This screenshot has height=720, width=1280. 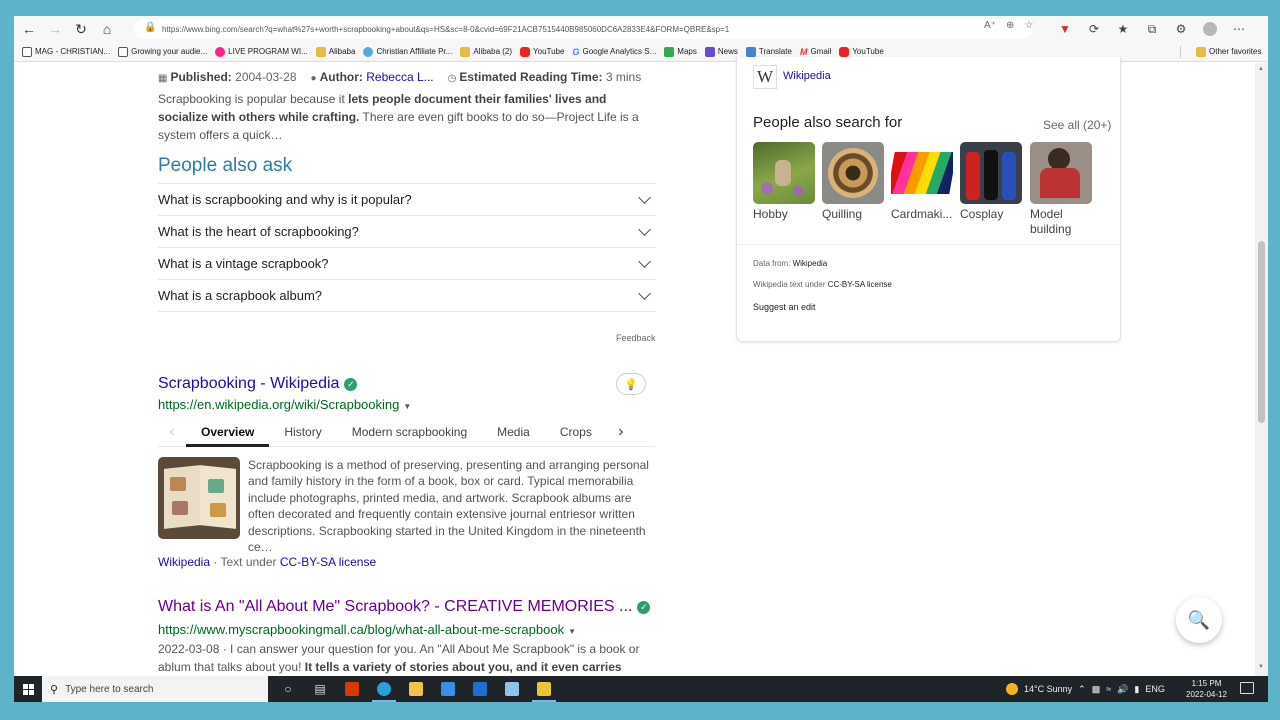 What do you see at coordinates (680, 51) in the screenshot?
I see `bookmark-item: Maps` at bounding box center [680, 51].